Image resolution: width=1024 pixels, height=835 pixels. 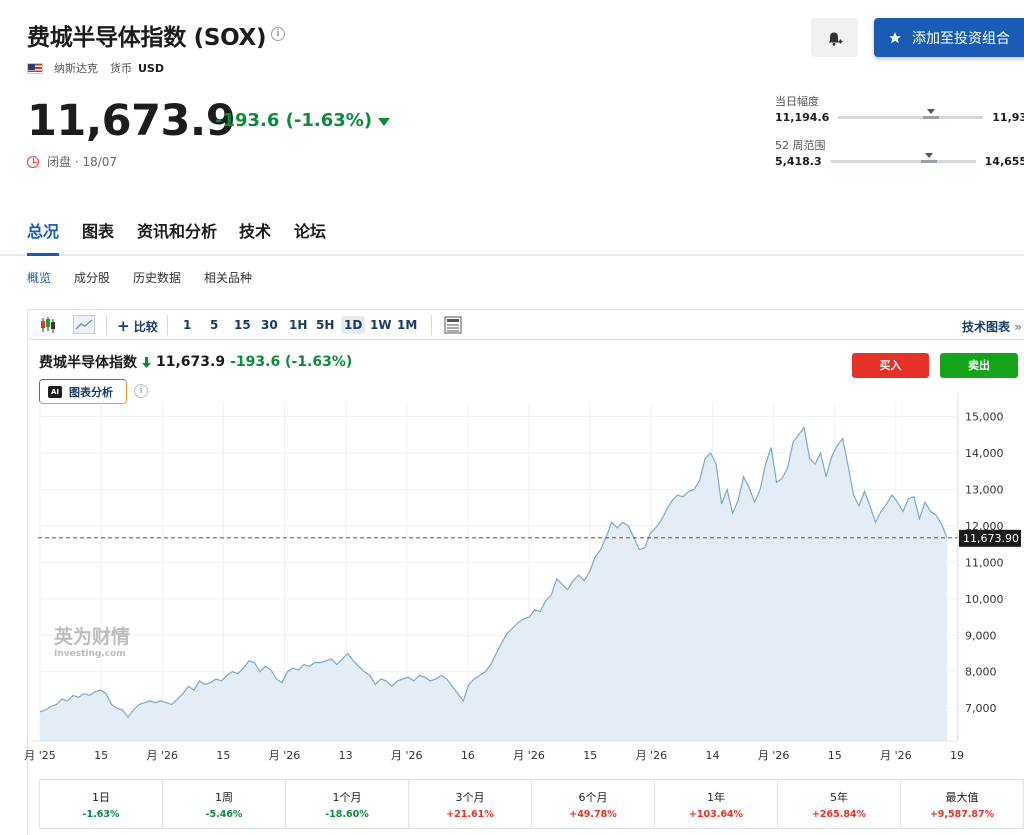 What do you see at coordinates (984, 453) in the screenshot?
I see `y-tick-label: 14,000` at bounding box center [984, 453].